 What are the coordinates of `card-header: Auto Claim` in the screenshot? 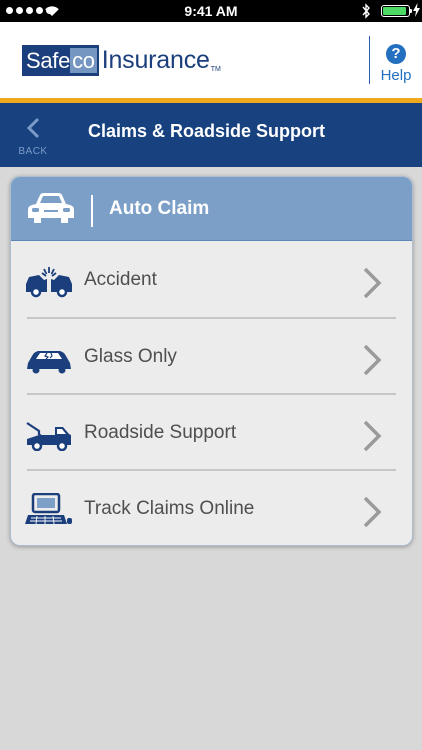 It's located at (211, 209).